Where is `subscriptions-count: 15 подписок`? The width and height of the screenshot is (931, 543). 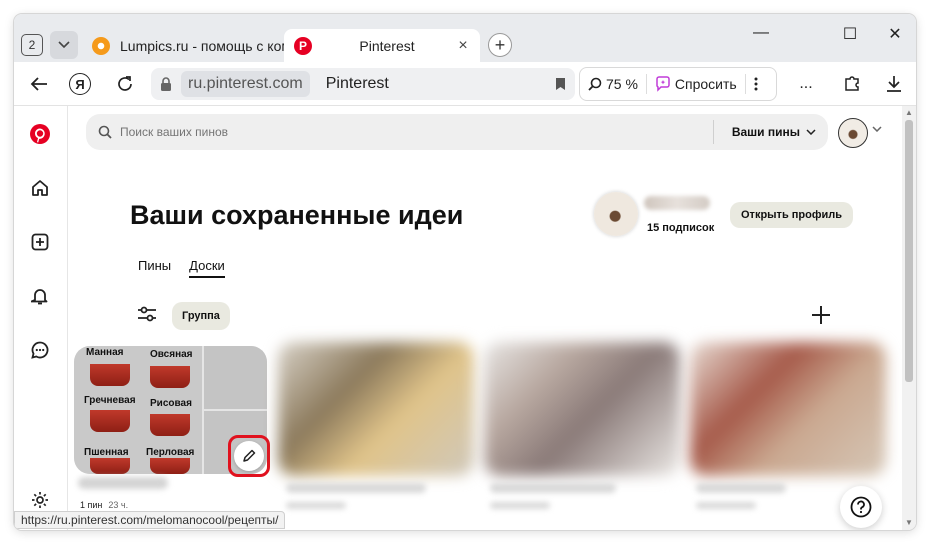 subscriptions-count: 15 подписок is located at coordinates (680, 228).